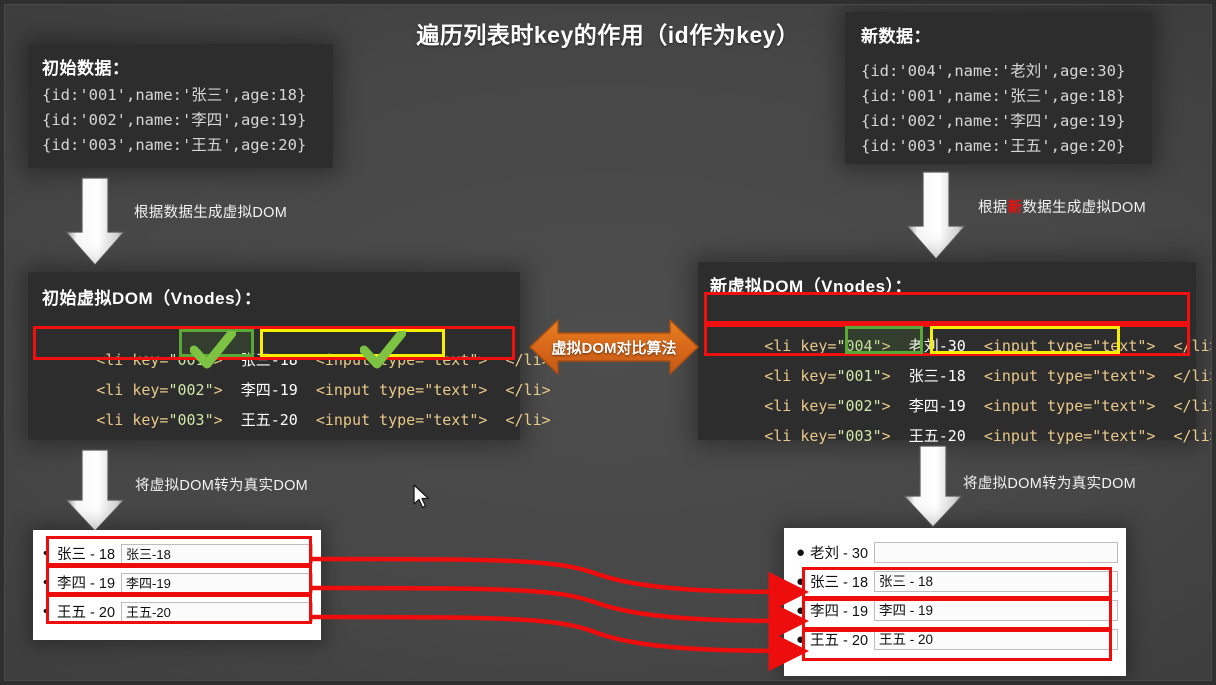  I want to click on new-vnodes-title: 新虚拟DOM（Vnodes）：, so click(811, 286).